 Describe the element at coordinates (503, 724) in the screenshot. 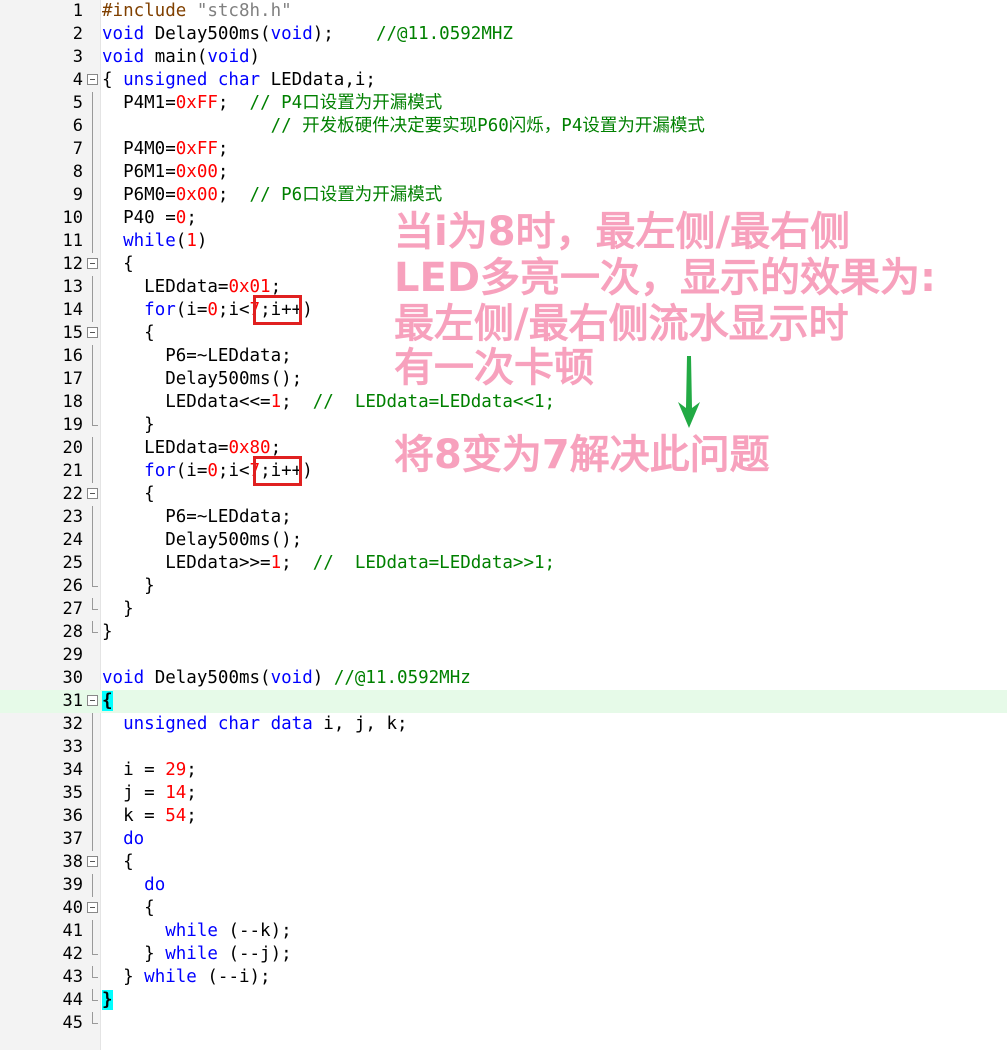

I see `code-line: 32 unsigned char data i, j, k;` at that location.